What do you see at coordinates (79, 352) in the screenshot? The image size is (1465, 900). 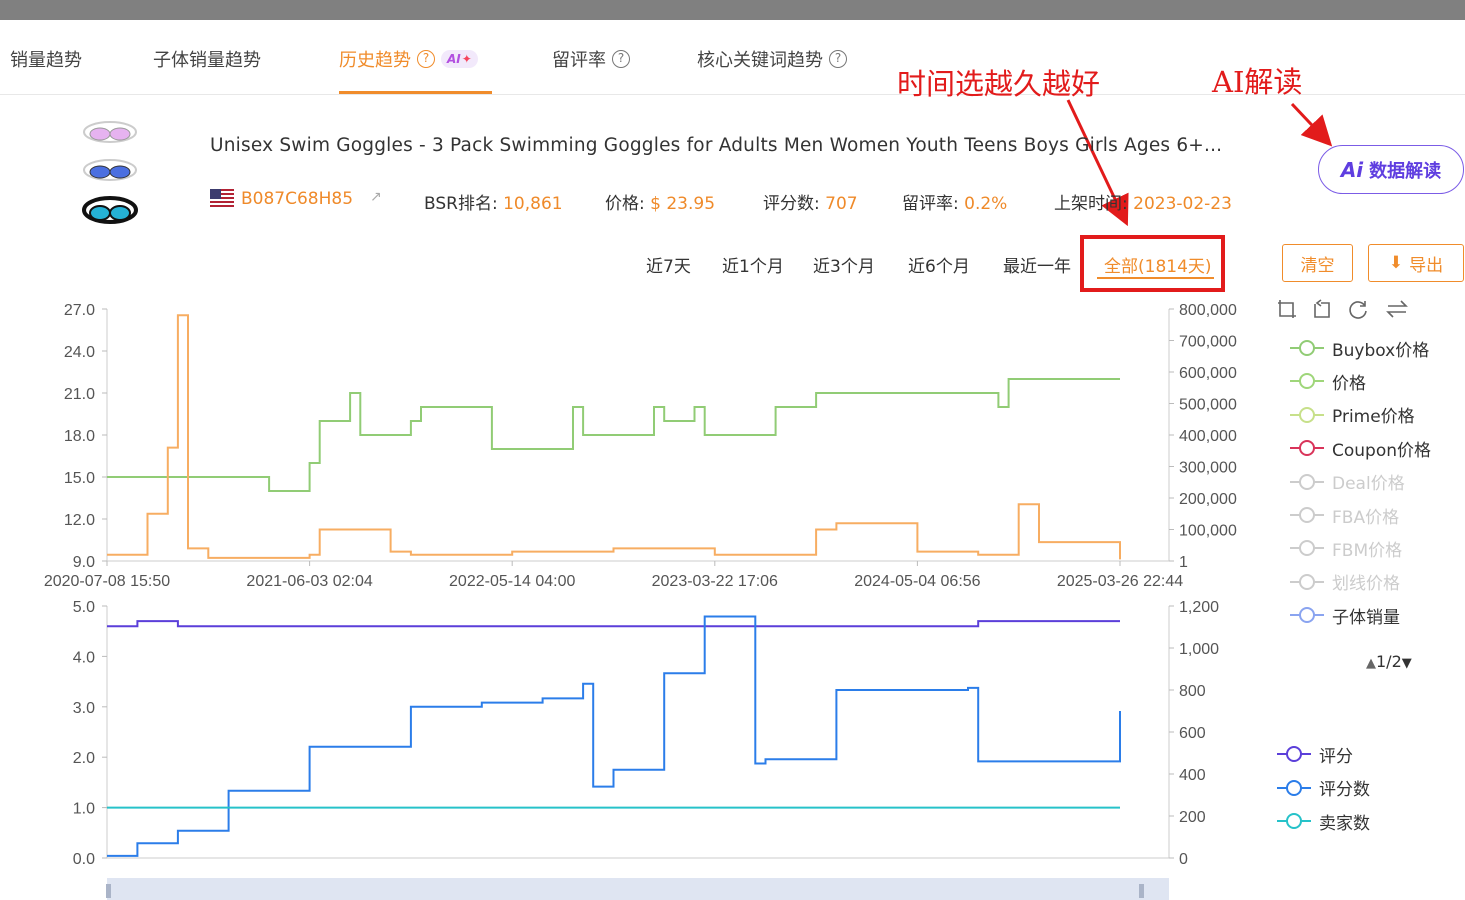 I see `y-left-tick-label: 24.0` at bounding box center [79, 352].